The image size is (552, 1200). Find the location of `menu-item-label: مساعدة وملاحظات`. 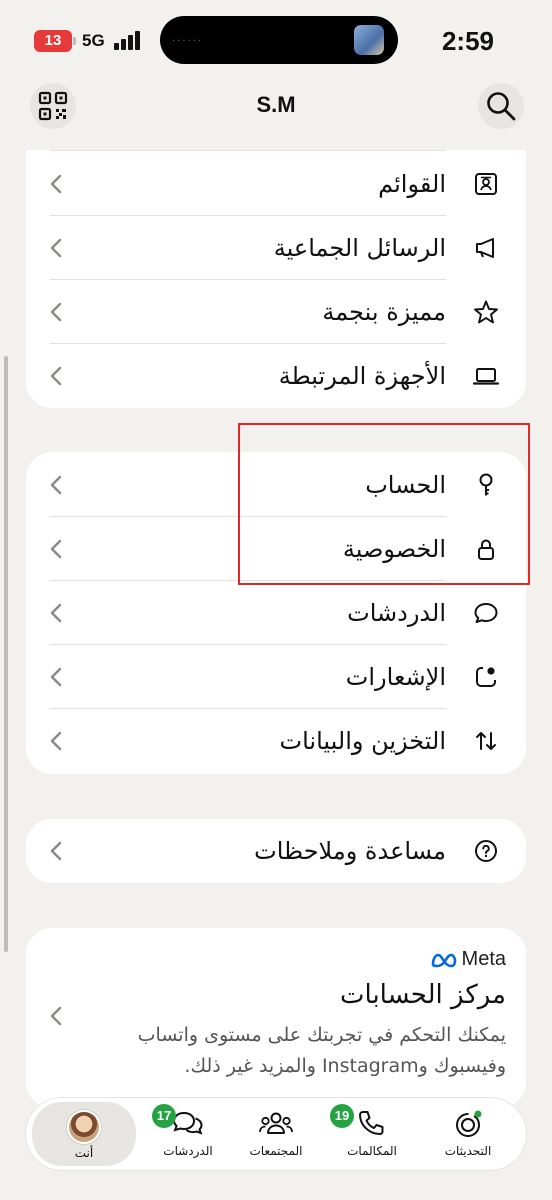

menu-item-label: مساعدة وملاحظات is located at coordinates (350, 851).